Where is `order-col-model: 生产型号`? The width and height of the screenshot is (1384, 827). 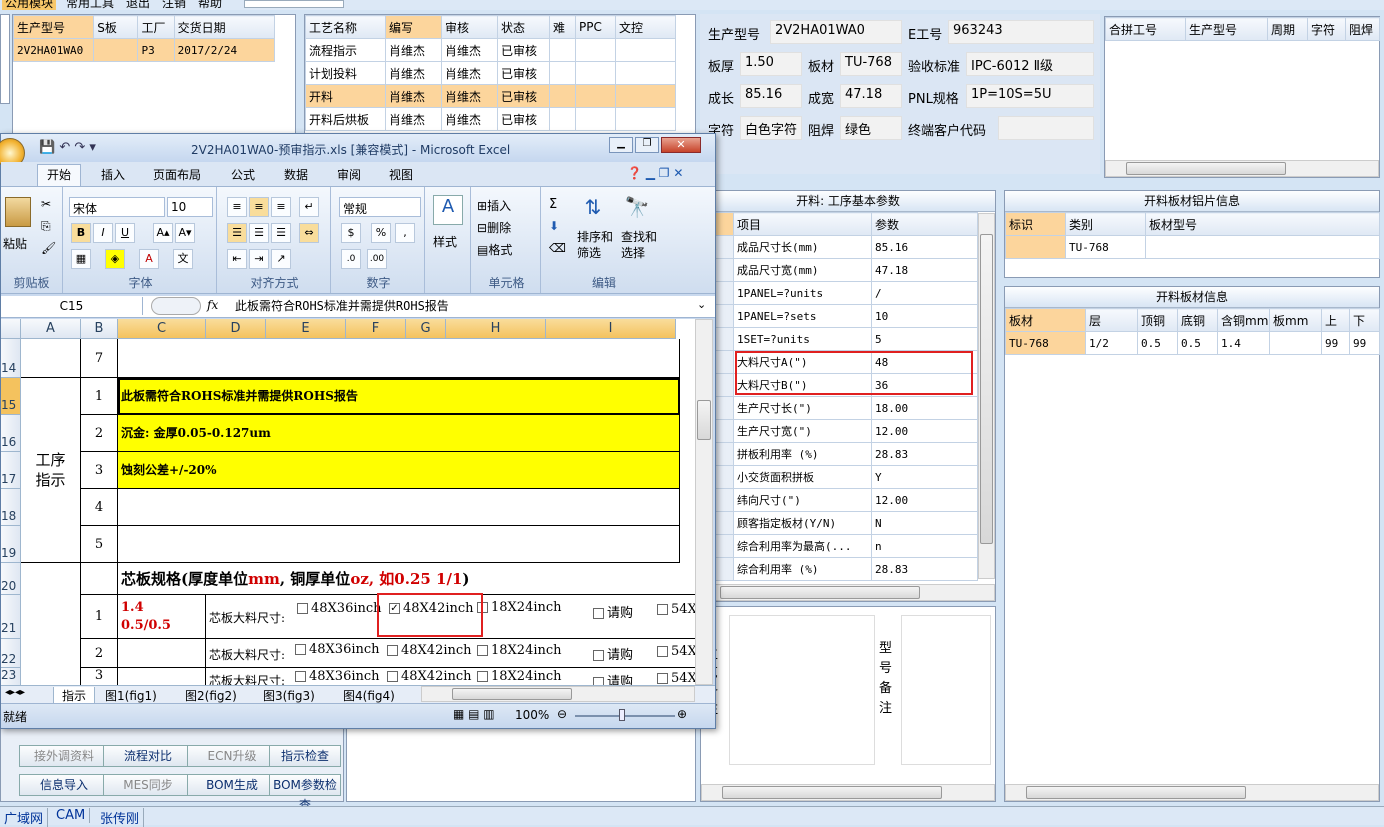 order-col-model: 生产型号 is located at coordinates (53, 27).